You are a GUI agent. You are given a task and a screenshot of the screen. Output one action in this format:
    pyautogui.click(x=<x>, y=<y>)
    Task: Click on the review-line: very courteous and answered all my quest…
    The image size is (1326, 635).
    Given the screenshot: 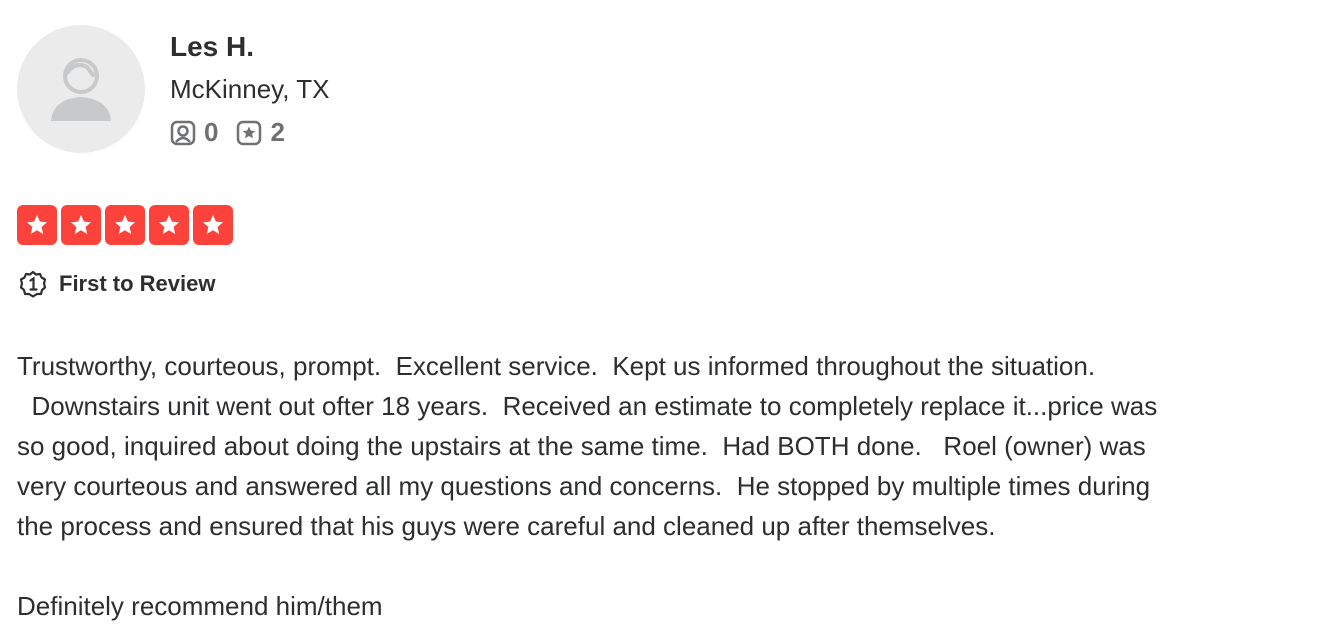 What is the action you would take?
    pyautogui.click(x=584, y=486)
    